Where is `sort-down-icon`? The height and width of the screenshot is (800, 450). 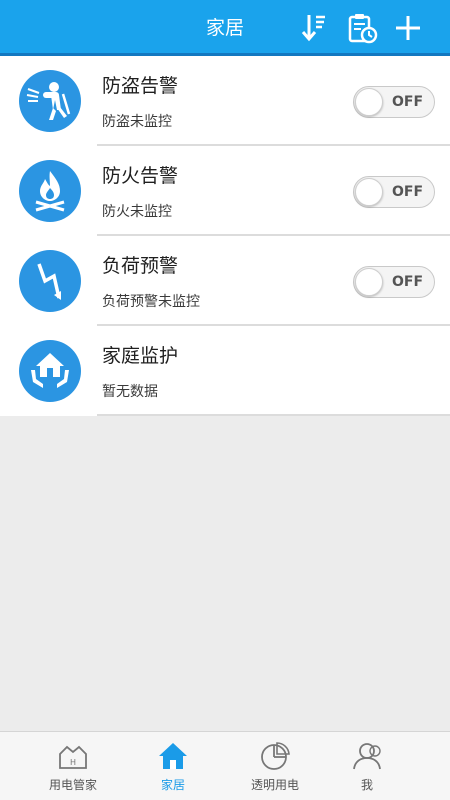
sort-down-icon is located at coordinates (314, 28).